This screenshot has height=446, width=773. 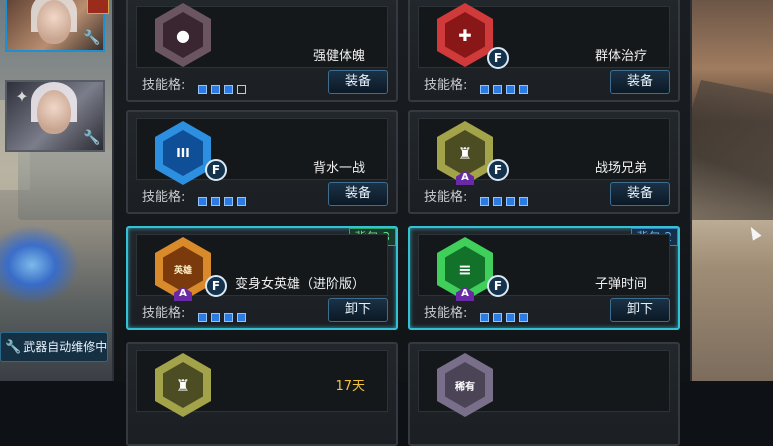 I want to click on character-portrait-secondary: ✦ 🔧, so click(x=55, y=116).